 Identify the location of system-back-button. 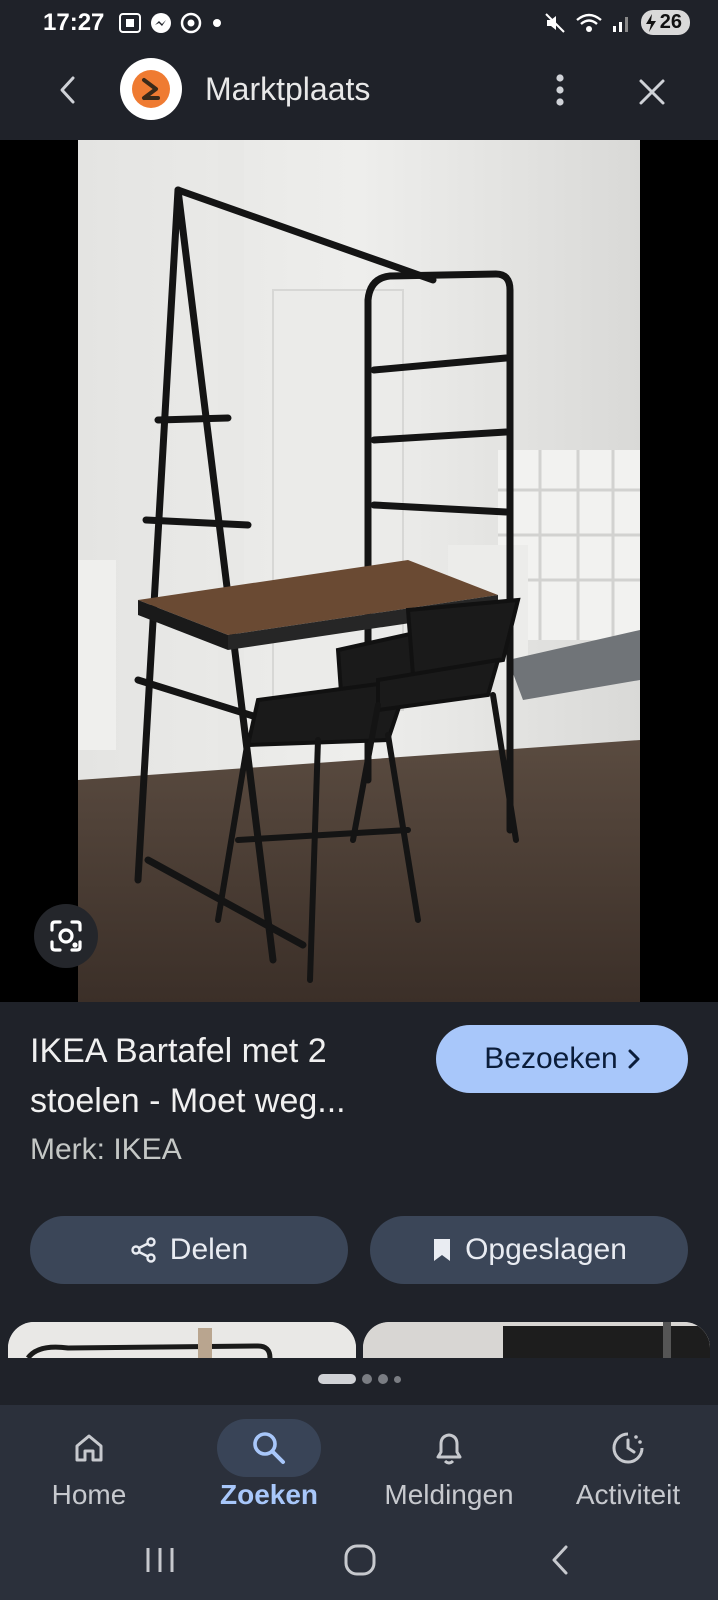
(560, 1560).